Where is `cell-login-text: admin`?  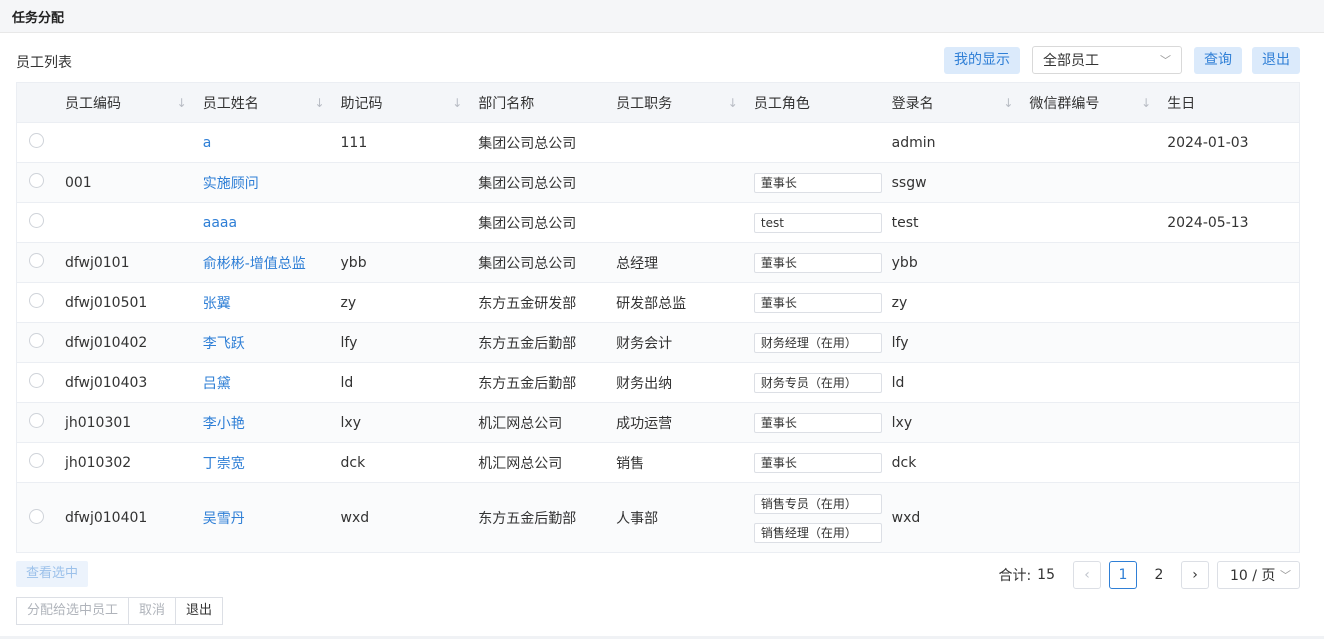 cell-login-text: admin is located at coordinates (913, 142).